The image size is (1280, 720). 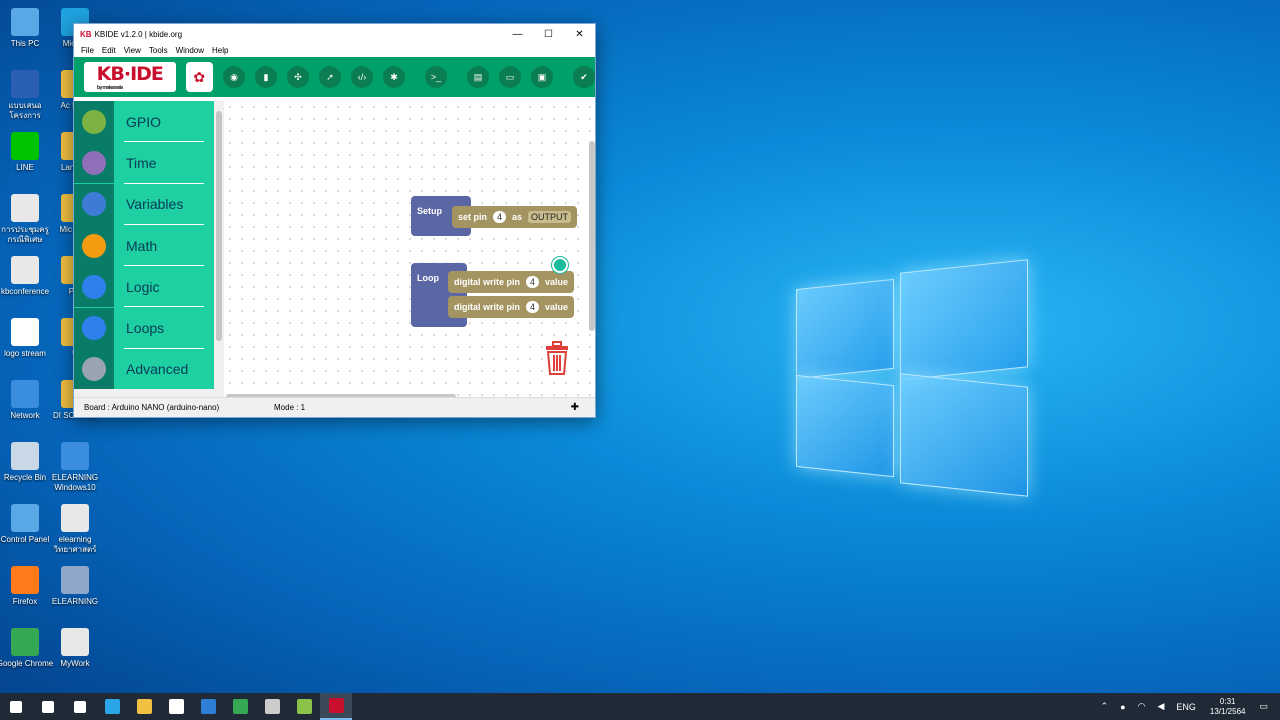 I want to click on clock: 0:31 13/1/2564, so click(x=1228, y=707).